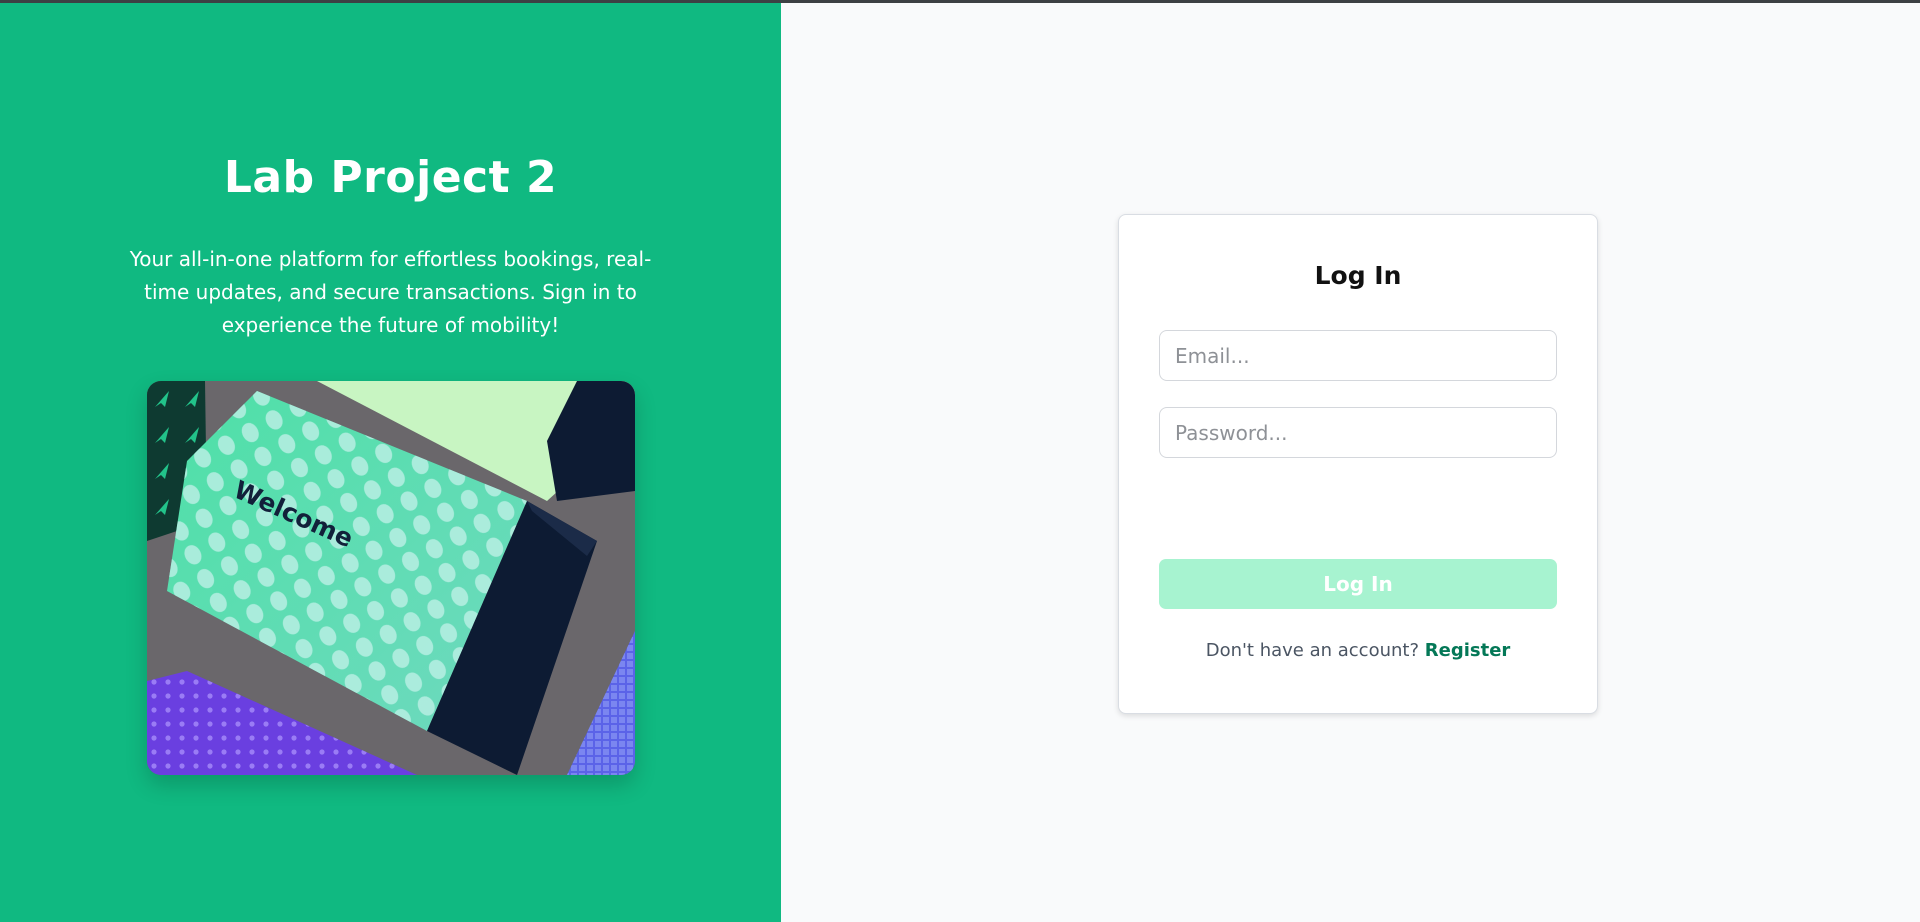 The height and width of the screenshot is (922, 1920). What do you see at coordinates (390, 177) in the screenshot?
I see `app-title: Lab Project 2` at bounding box center [390, 177].